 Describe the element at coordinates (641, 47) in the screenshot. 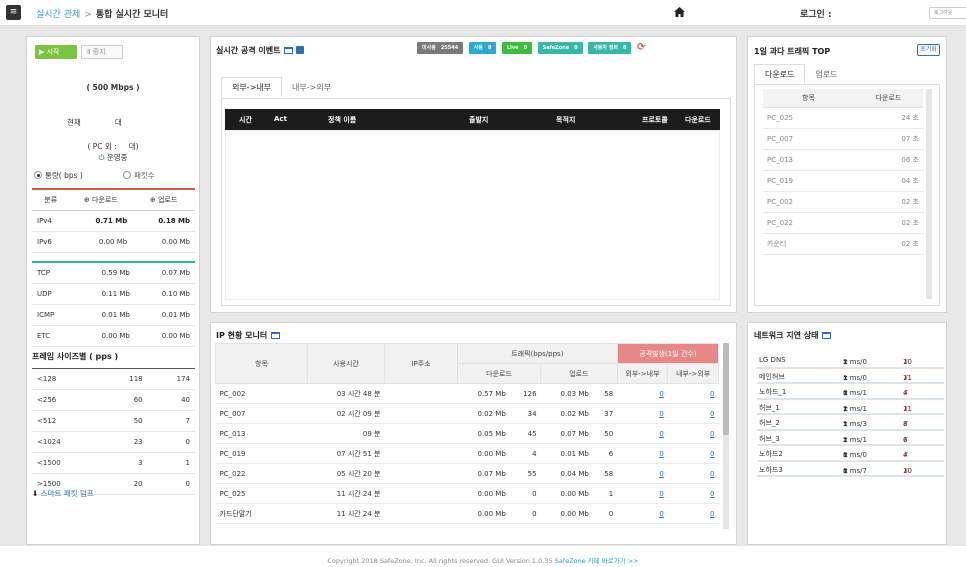

I see `refresh-icon: ⟳` at that location.